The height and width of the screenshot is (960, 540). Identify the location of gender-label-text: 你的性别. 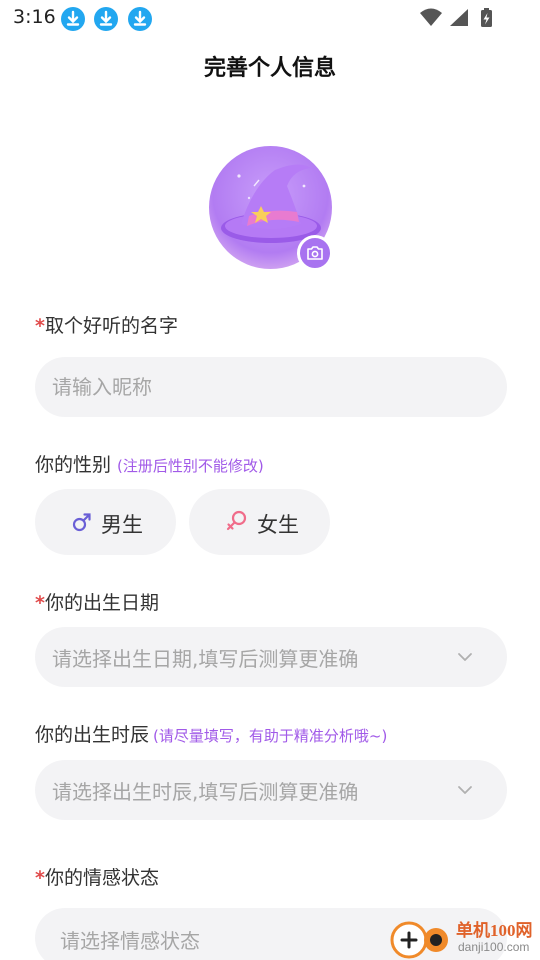
(73, 465).